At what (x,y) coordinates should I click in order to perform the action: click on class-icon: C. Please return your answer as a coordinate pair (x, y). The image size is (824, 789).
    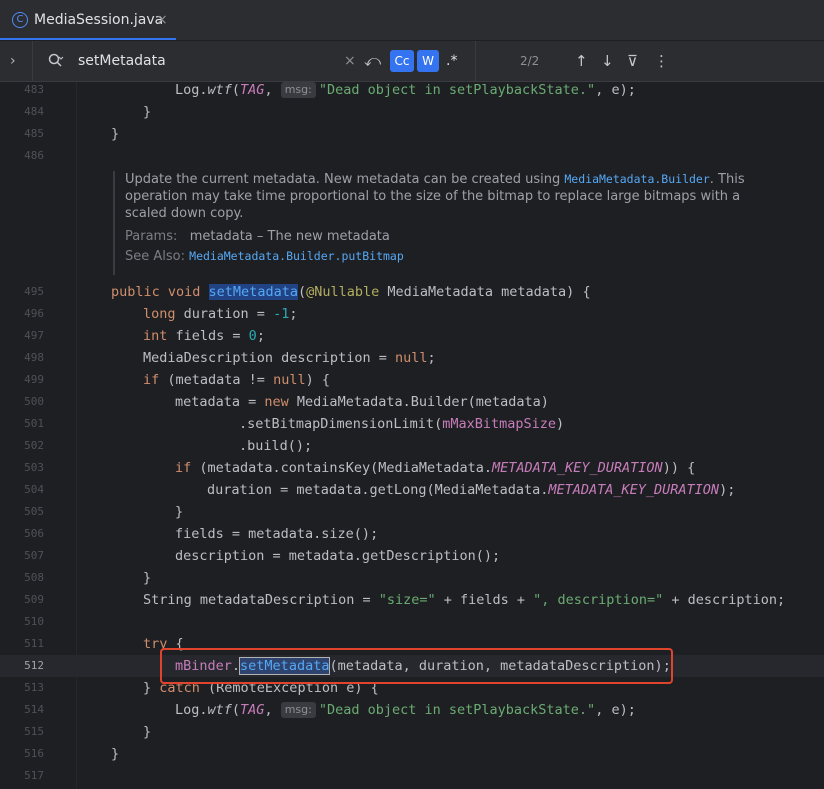
    Looking at the image, I should click on (20, 20).